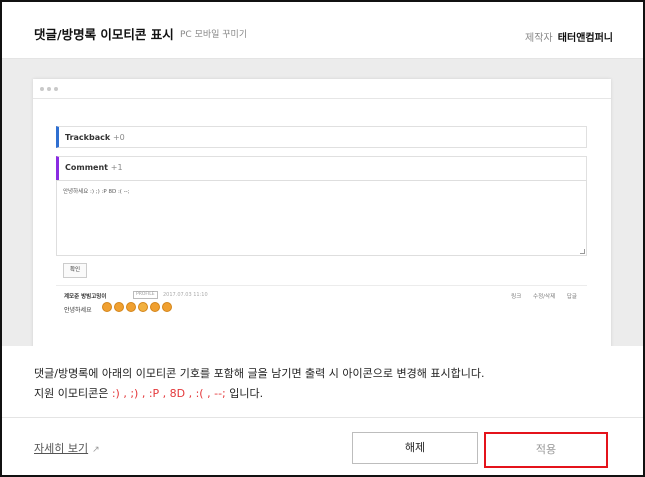 This screenshot has height=477, width=645. What do you see at coordinates (322, 89) in the screenshot?
I see `browser-title-bar` at bounding box center [322, 89].